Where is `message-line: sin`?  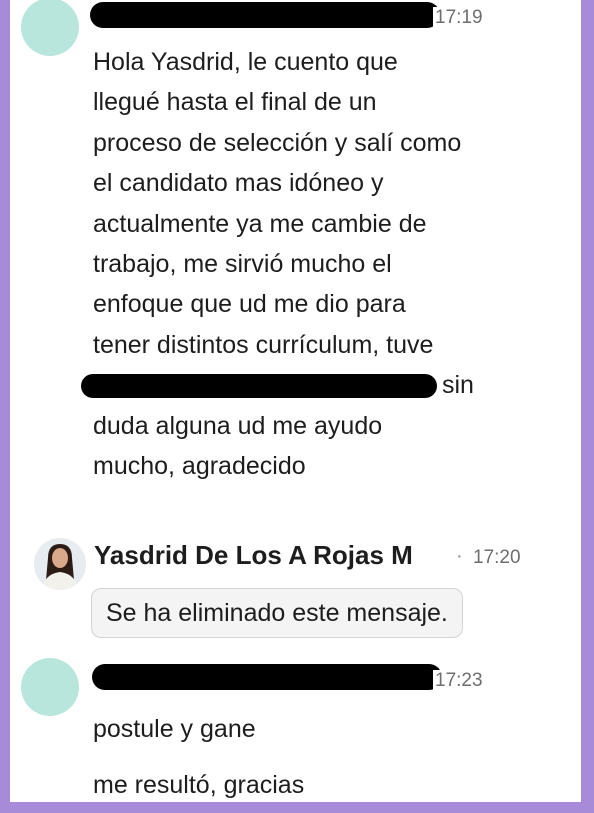
message-line: sin is located at coordinates (322, 385).